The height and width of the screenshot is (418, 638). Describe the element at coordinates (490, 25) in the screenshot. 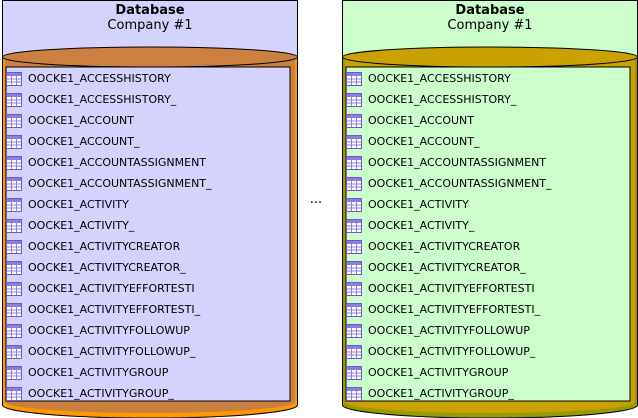

I see `database-right-subtitle: Company #1` at that location.